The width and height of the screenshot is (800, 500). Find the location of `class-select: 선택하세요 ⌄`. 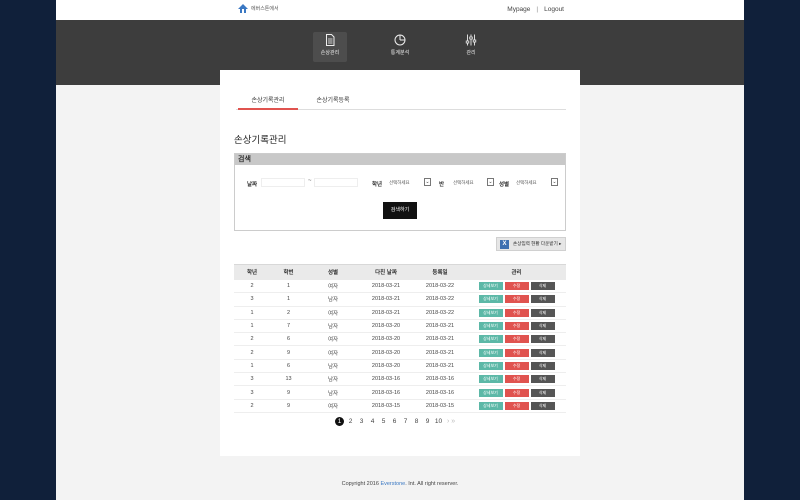

class-select: 선택하세요 ⌄ is located at coordinates (473, 182).